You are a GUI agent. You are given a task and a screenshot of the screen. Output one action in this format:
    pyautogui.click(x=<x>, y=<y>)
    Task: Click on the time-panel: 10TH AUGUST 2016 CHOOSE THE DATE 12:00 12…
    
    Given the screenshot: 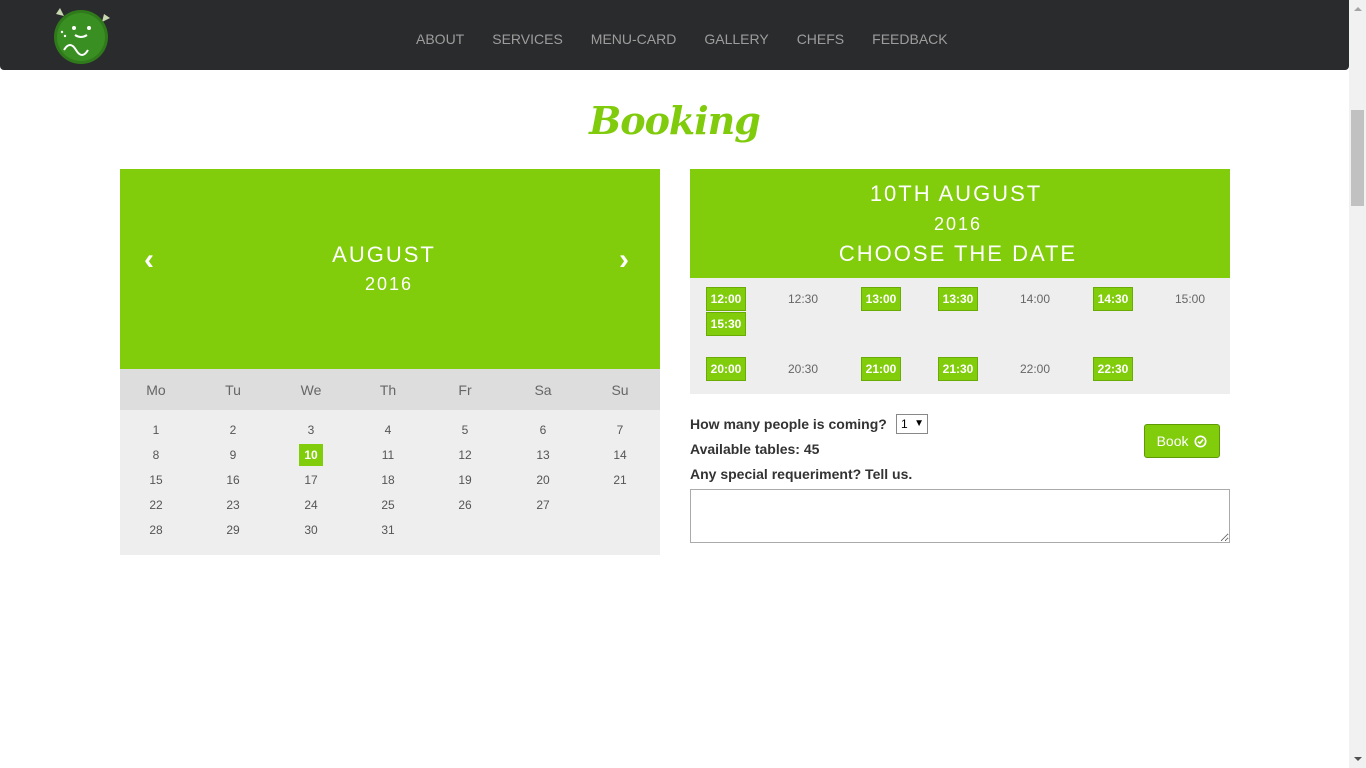 What is the action you would take?
    pyautogui.click(x=960, y=281)
    